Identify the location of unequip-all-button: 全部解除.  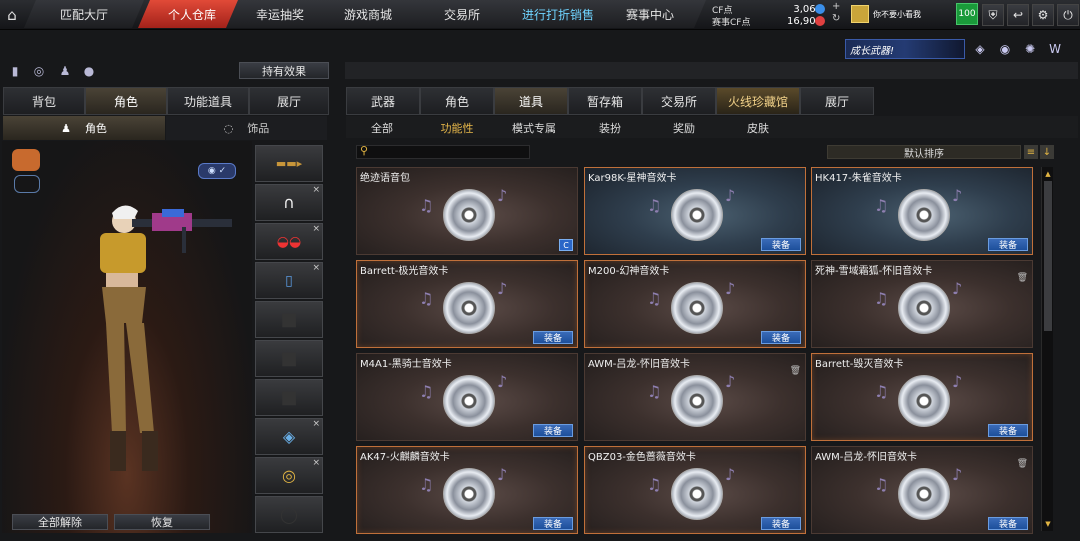
(60, 522).